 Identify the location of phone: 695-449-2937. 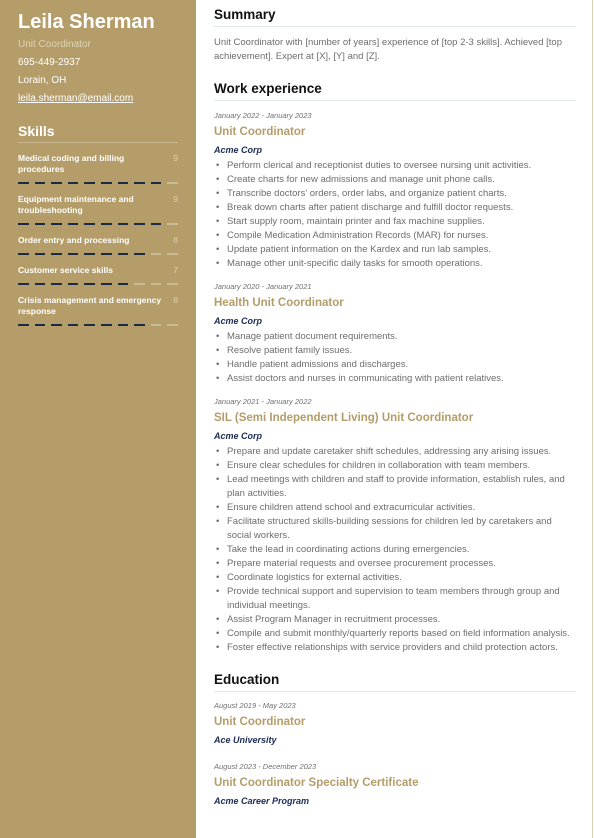
(49, 62).